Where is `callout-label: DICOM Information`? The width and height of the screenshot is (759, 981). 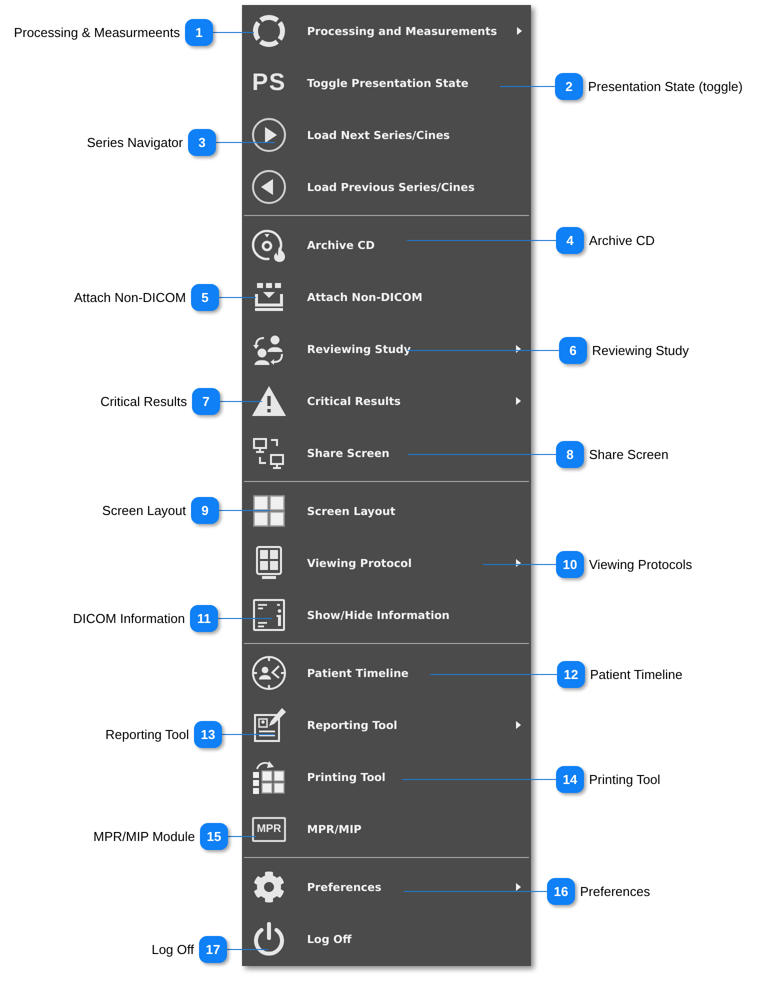 callout-label: DICOM Information is located at coordinates (129, 618).